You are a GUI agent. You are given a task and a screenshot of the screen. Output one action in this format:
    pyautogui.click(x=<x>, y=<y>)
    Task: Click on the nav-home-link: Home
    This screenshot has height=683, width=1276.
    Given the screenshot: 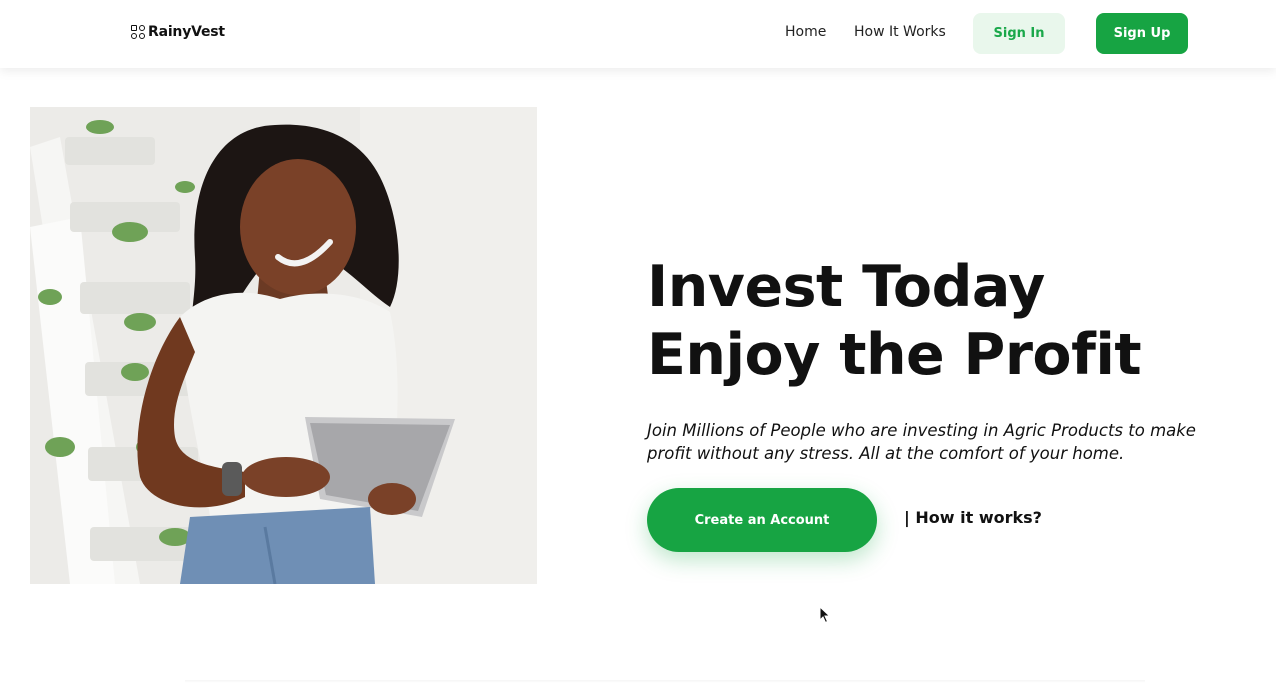 What is the action you would take?
    pyautogui.click(x=805, y=32)
    